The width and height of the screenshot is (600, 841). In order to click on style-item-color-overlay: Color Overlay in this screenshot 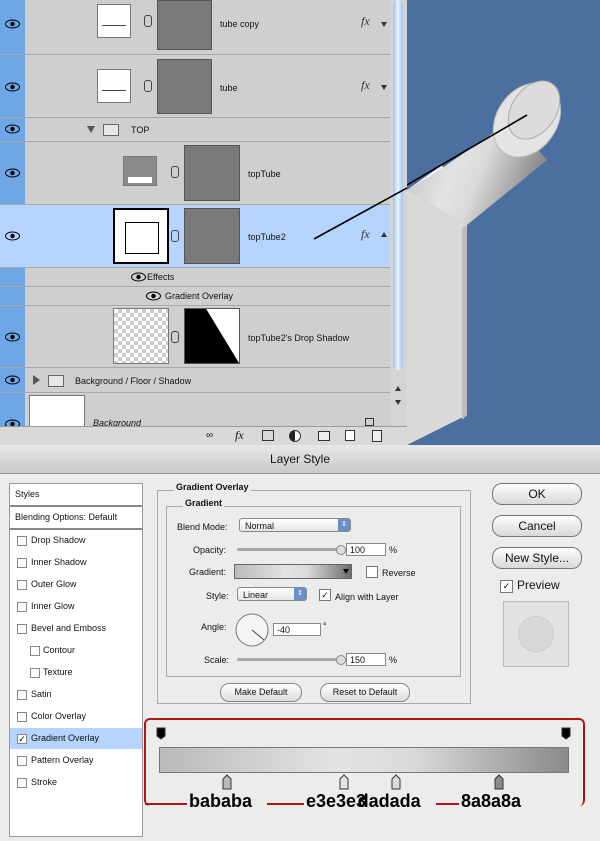, I will do `click(76, 716)`.